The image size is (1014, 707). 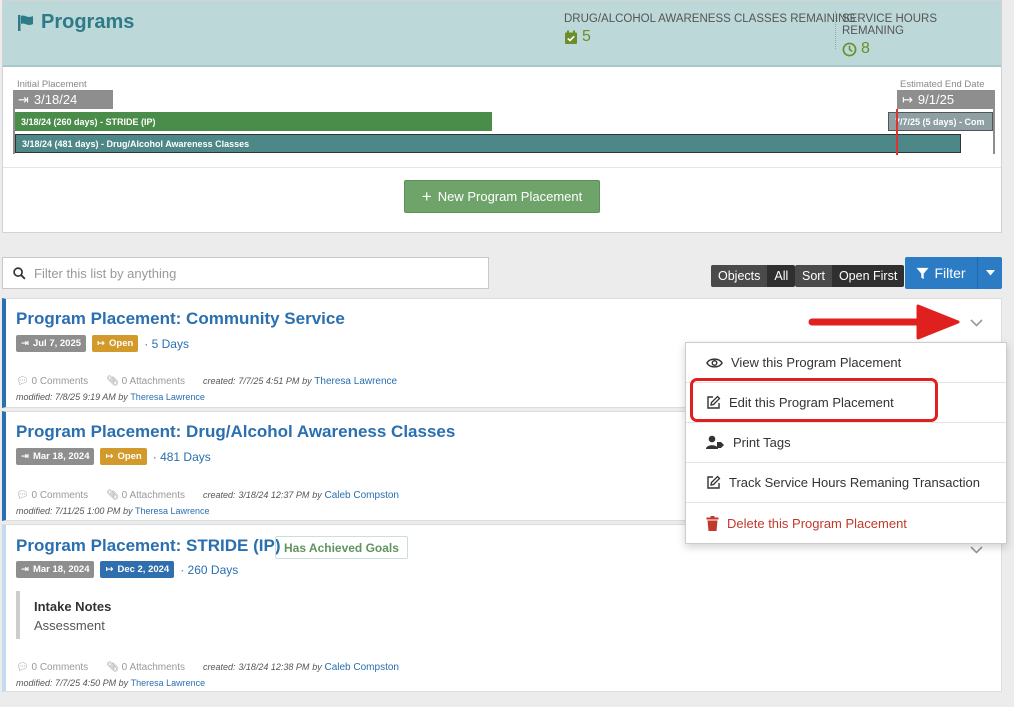 What do you see at coordinates (714, 362) in the screenshot?
I see `eye-icon` at bounding box center [714, 362].